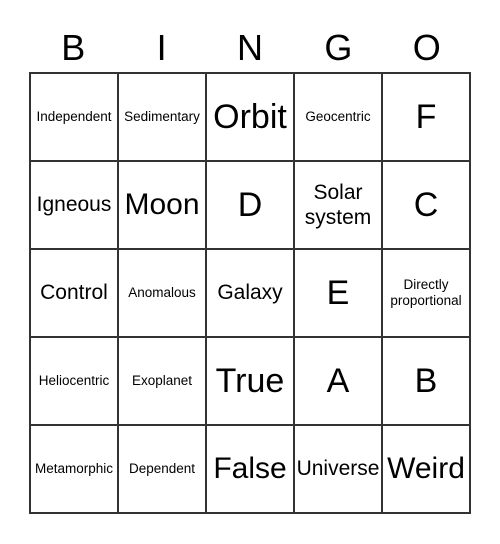 Image resolution: width=500 pixels, height=544 pixels. Describe the element at coordinates (74, 469) in the screenshot. I see `bingo-cell: Metamorphic` at that location.